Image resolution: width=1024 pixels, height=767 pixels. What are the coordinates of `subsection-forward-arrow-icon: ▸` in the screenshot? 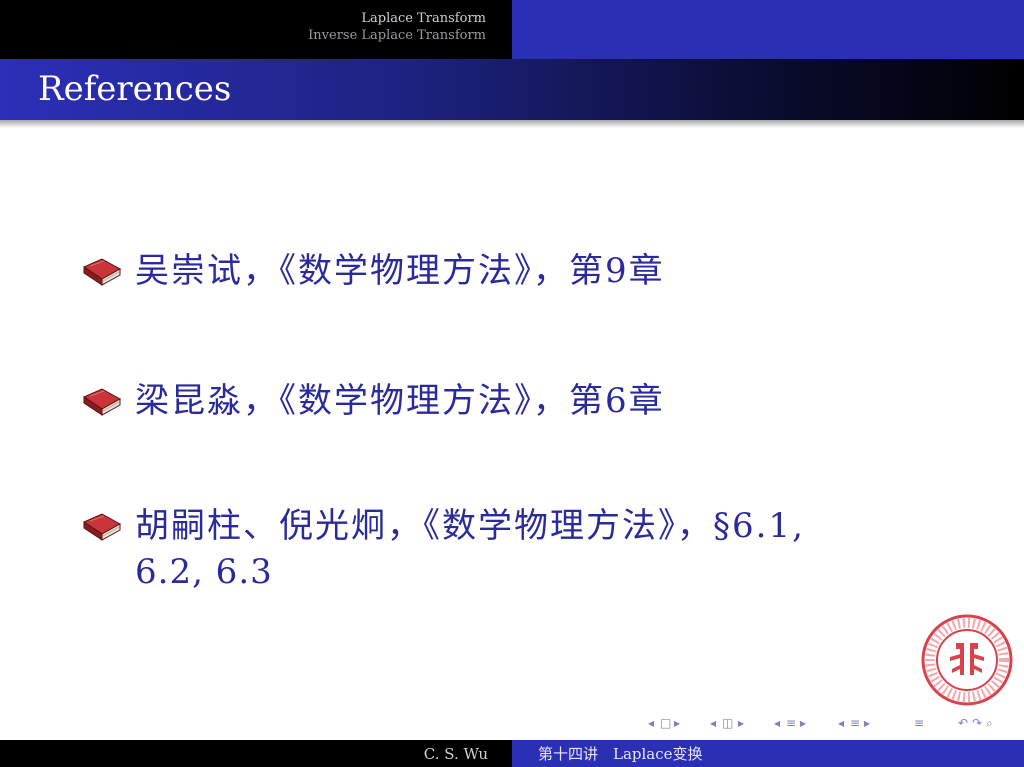 It's located at (741, 723).